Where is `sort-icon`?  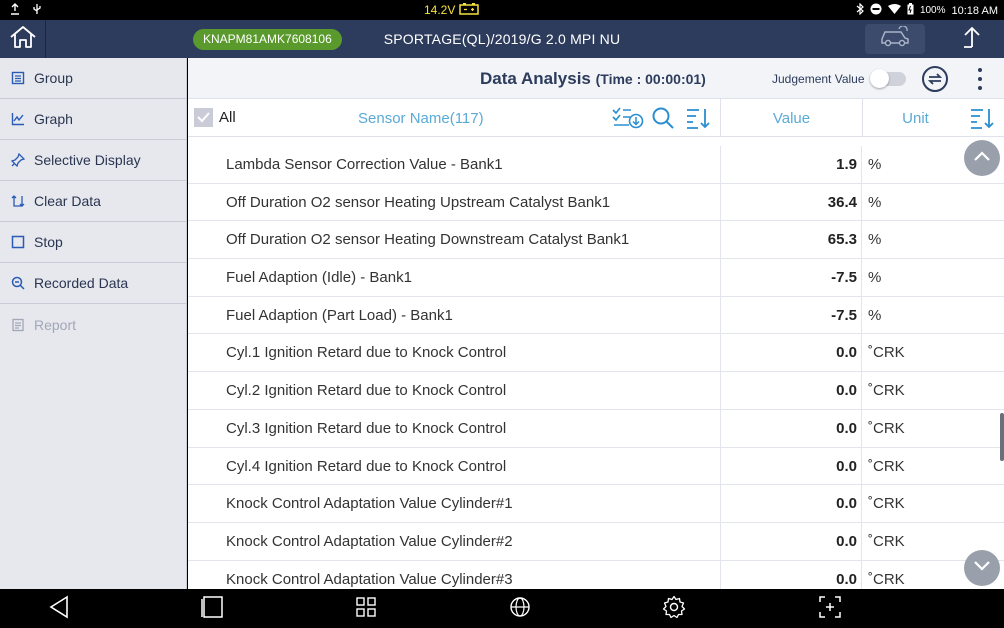 sort-icon is located at coordinates (698, 120).